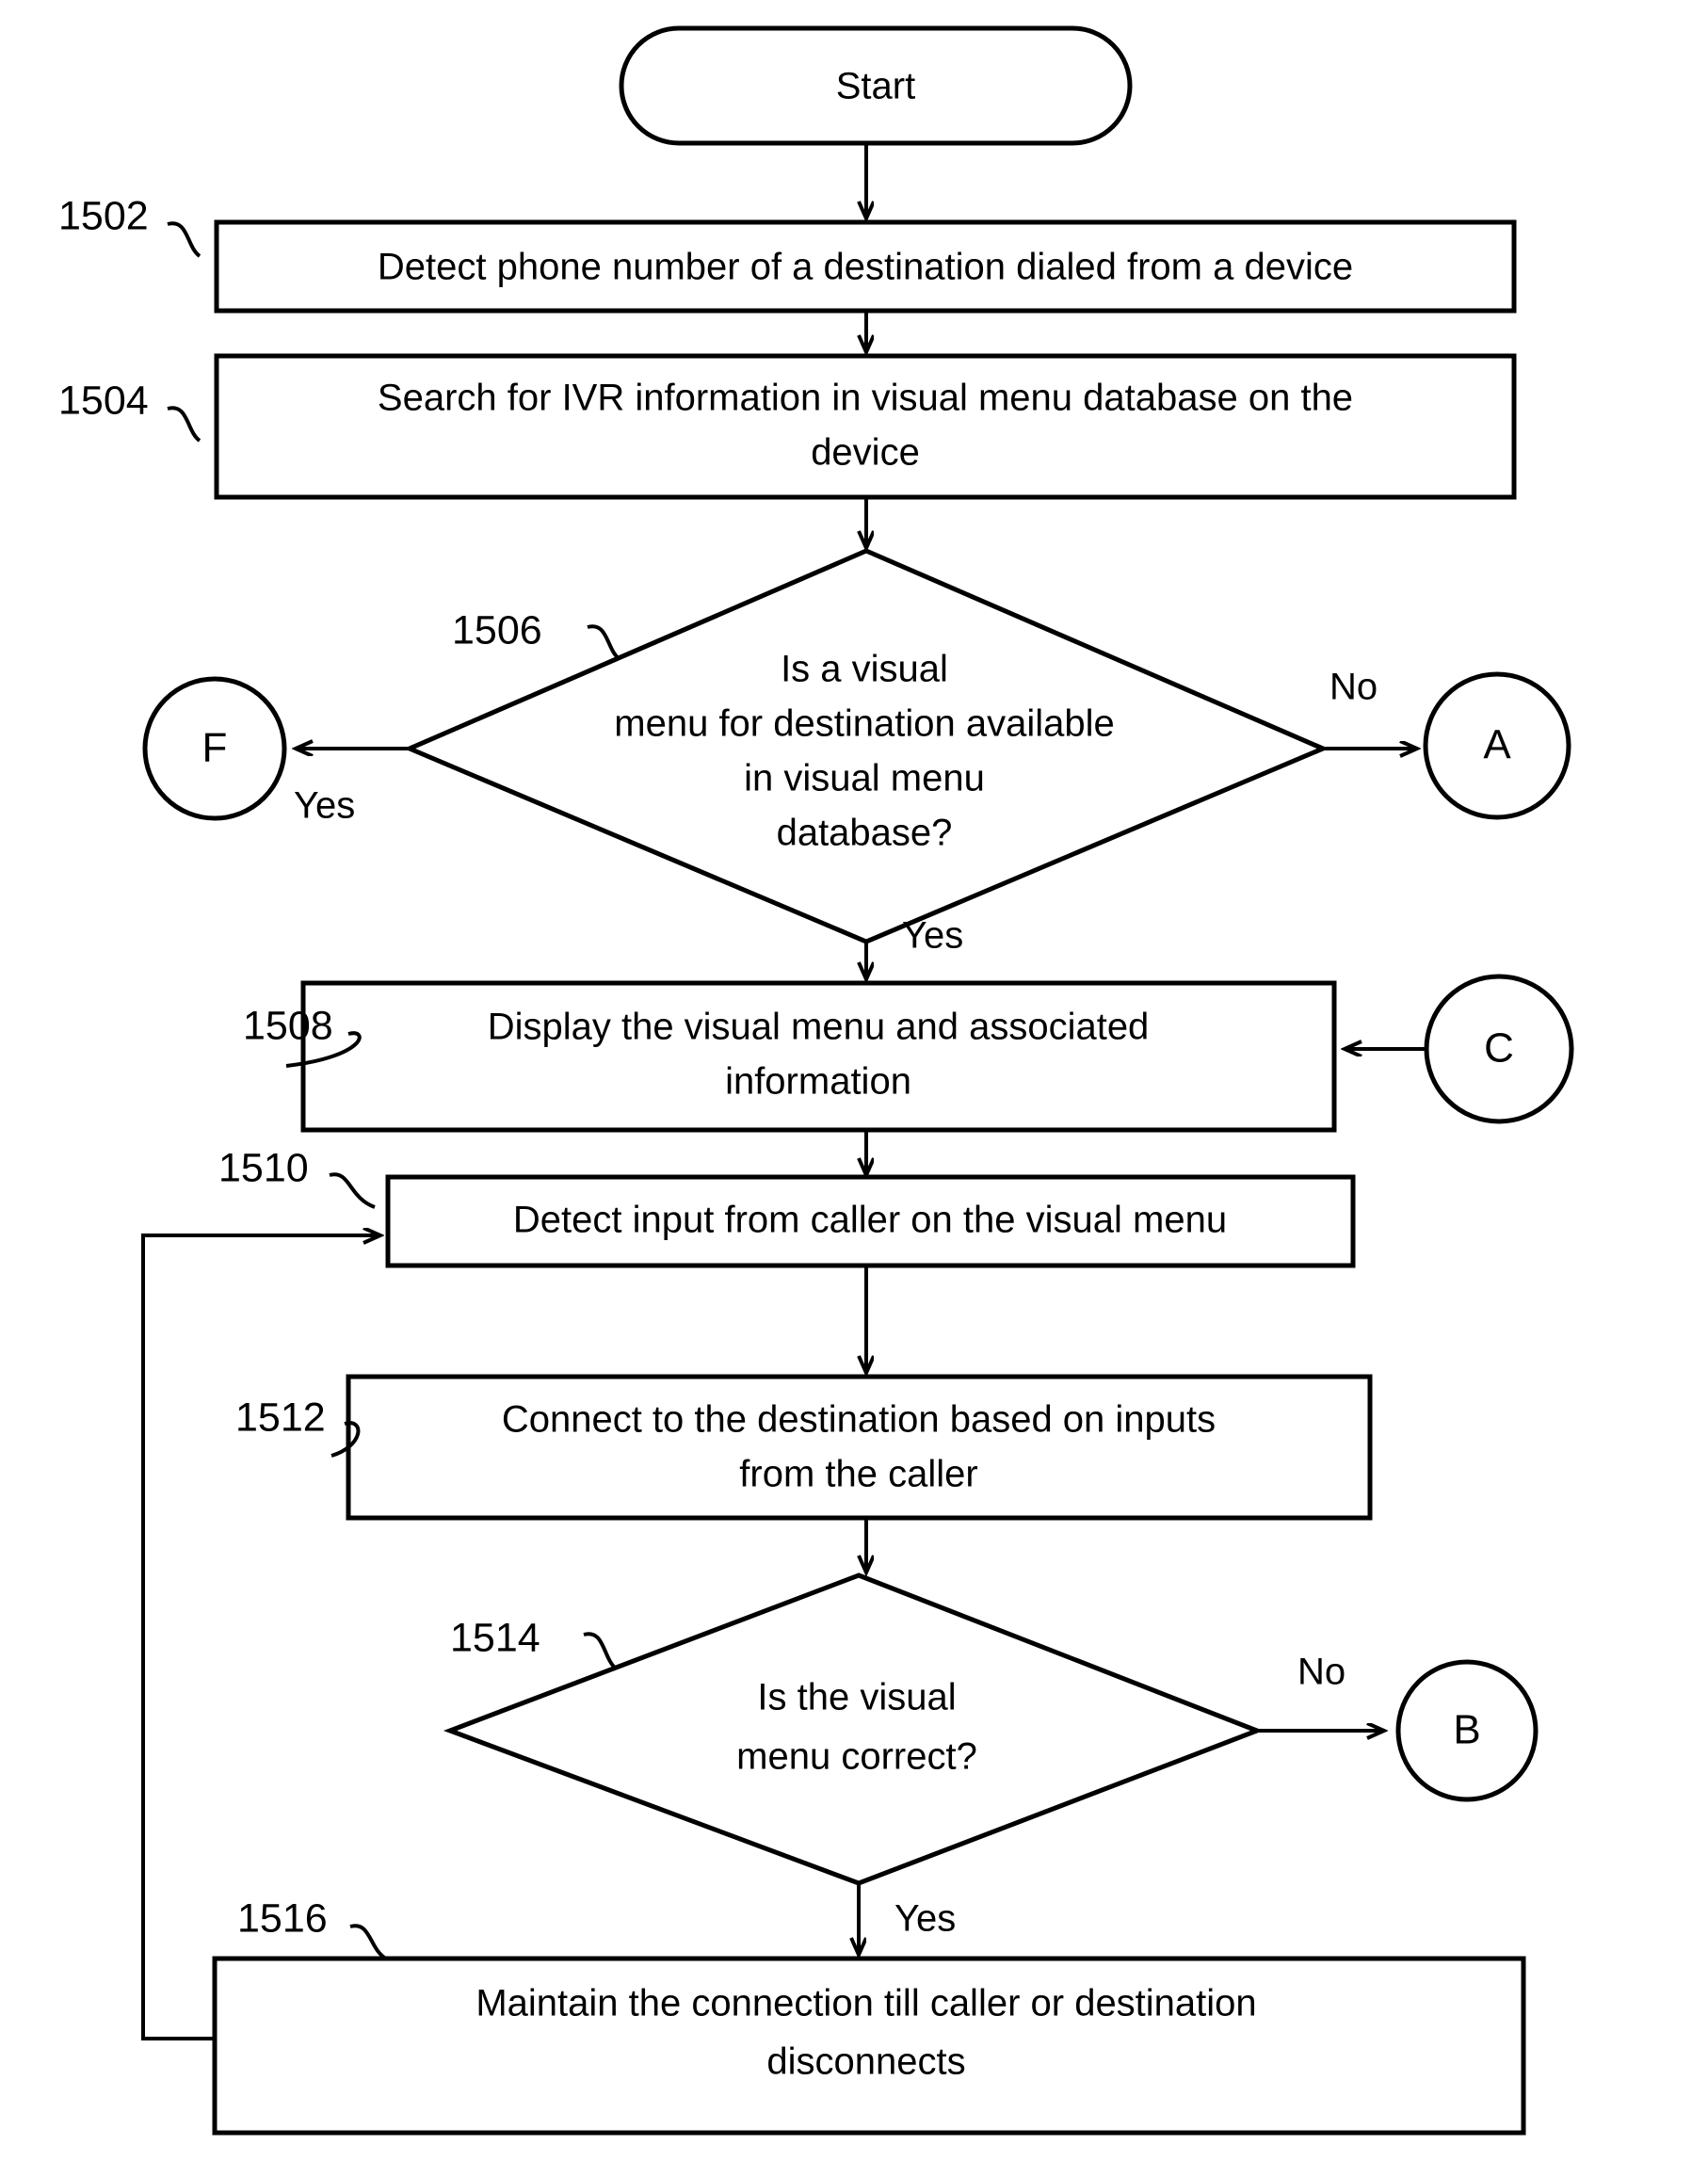  I want to click on ref-1516: 1516, so click(282, 1918).